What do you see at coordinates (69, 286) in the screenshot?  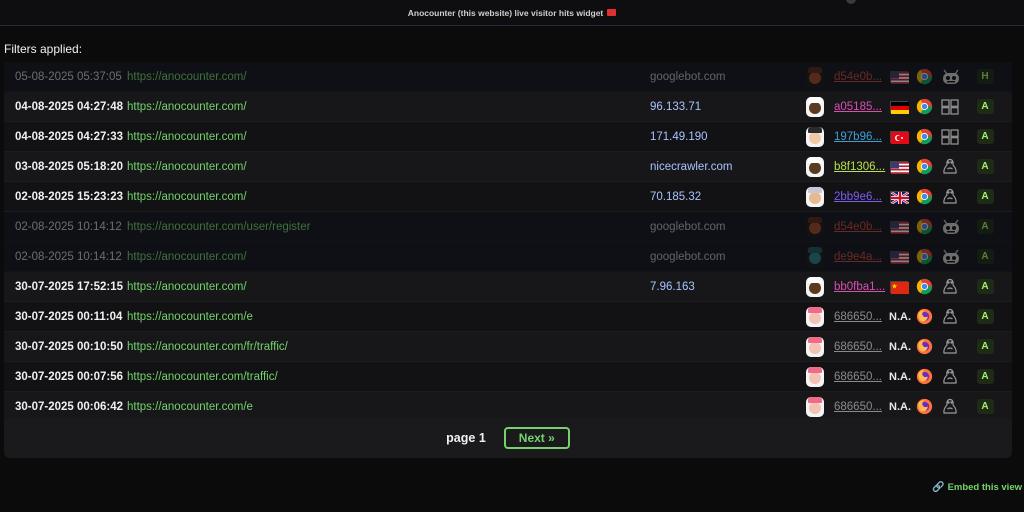 I see `visit-time: 30-07-2025 17:52:15` at bounding box center [69, 286].